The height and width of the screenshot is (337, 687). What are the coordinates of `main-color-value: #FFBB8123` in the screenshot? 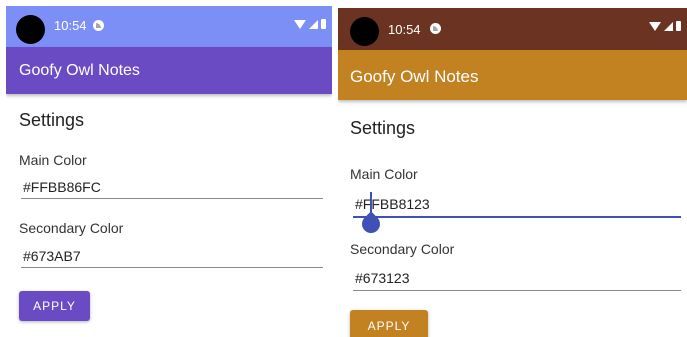 It's located at (392, 204).